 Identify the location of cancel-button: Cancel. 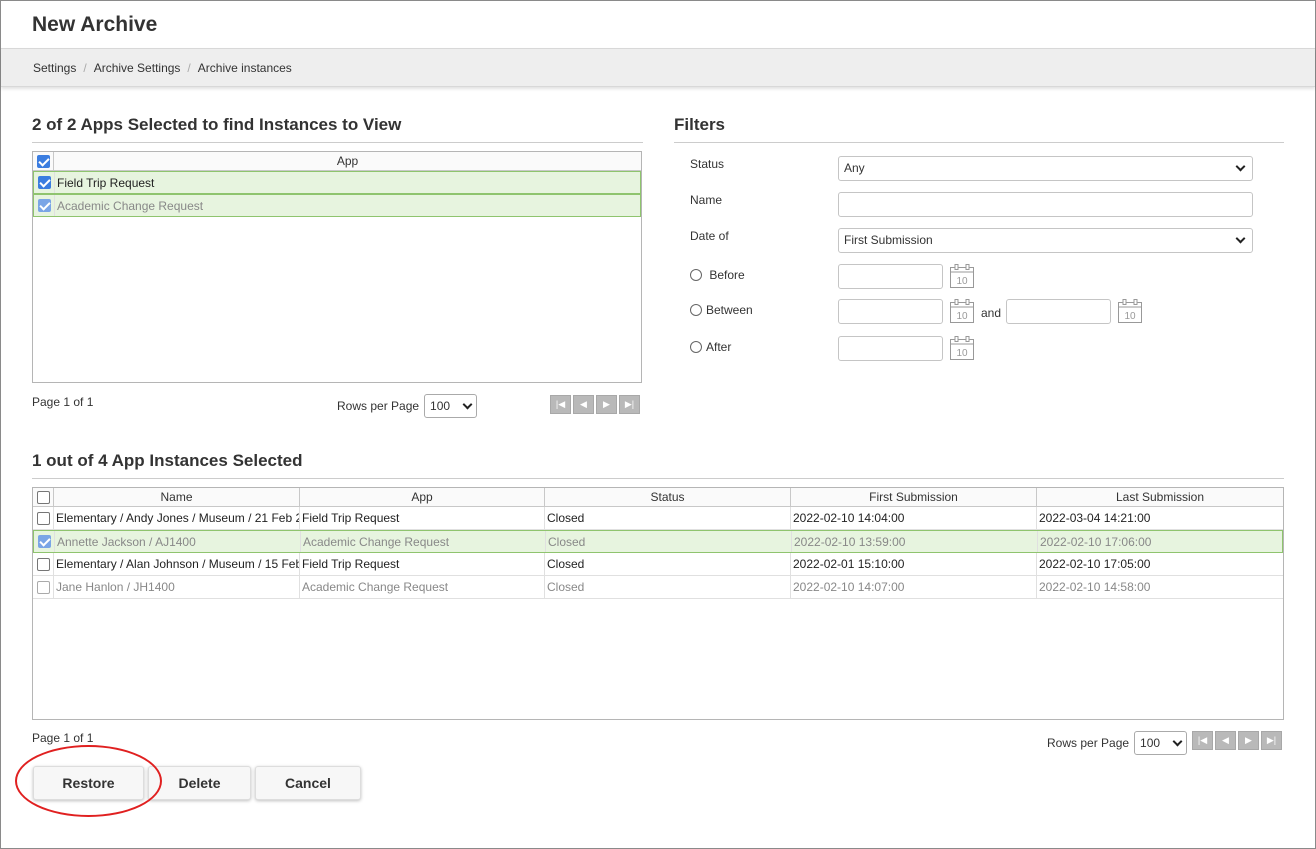
(308, 783).